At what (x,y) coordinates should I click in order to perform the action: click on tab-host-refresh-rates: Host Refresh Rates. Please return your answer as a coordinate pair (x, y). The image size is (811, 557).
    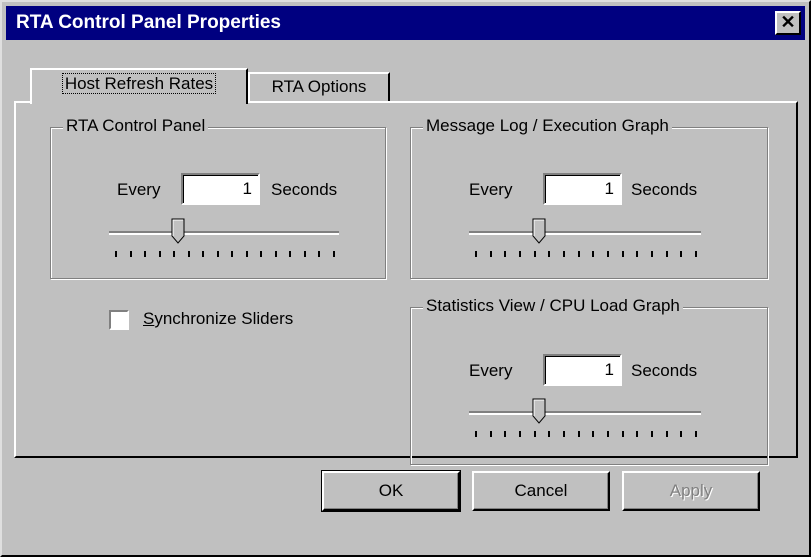
    Looking at the image, I should click on (139, 86).